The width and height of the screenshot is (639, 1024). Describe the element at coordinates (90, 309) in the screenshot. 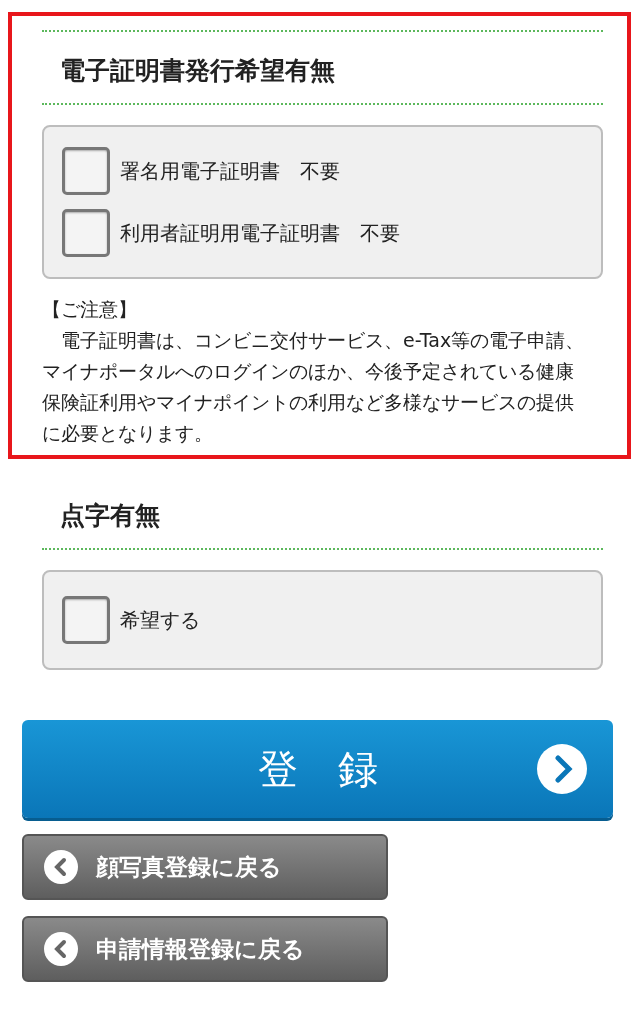

I see `note-title: 【ご注意】` at that location.